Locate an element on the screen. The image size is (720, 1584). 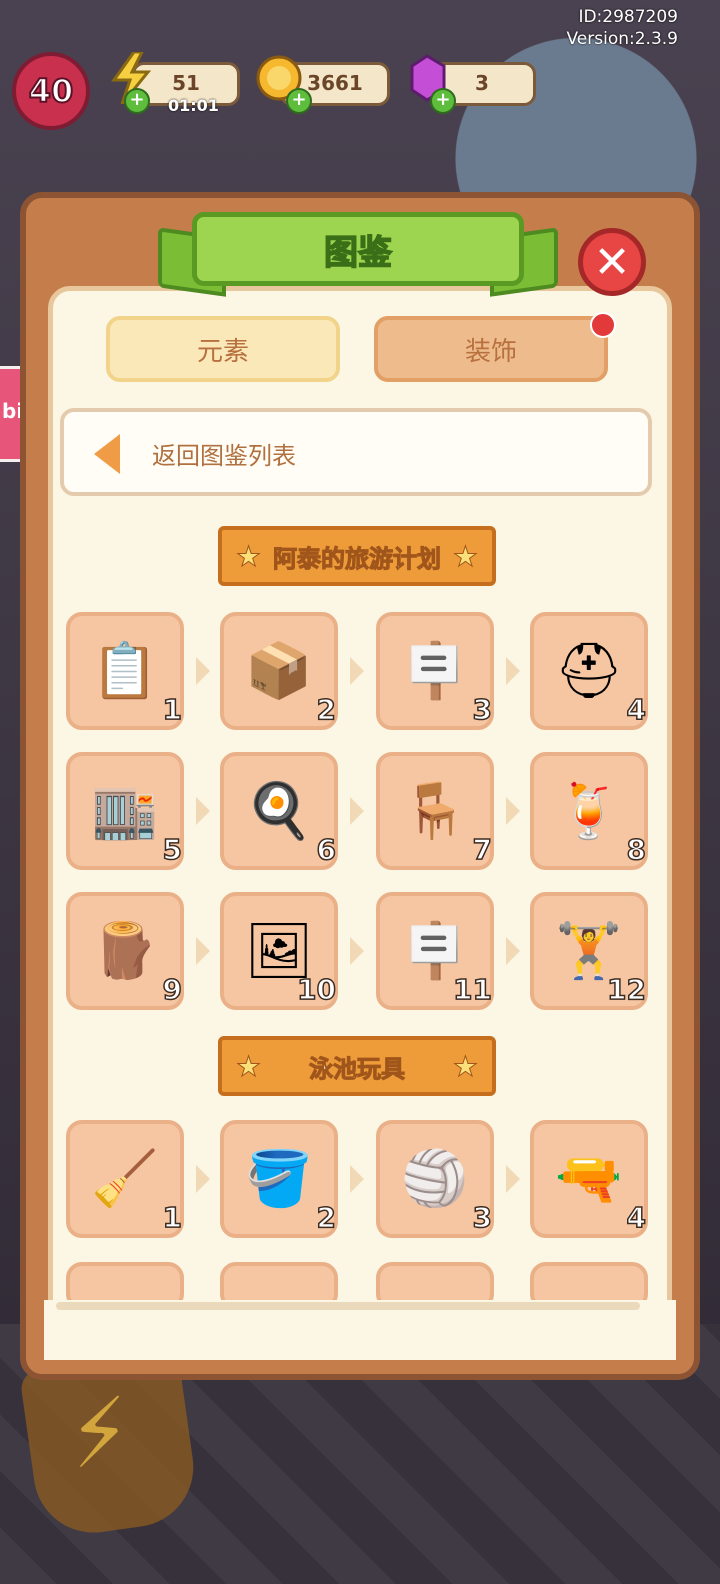
item-tile: 🪧 3 is located at coordinates (435, 671).